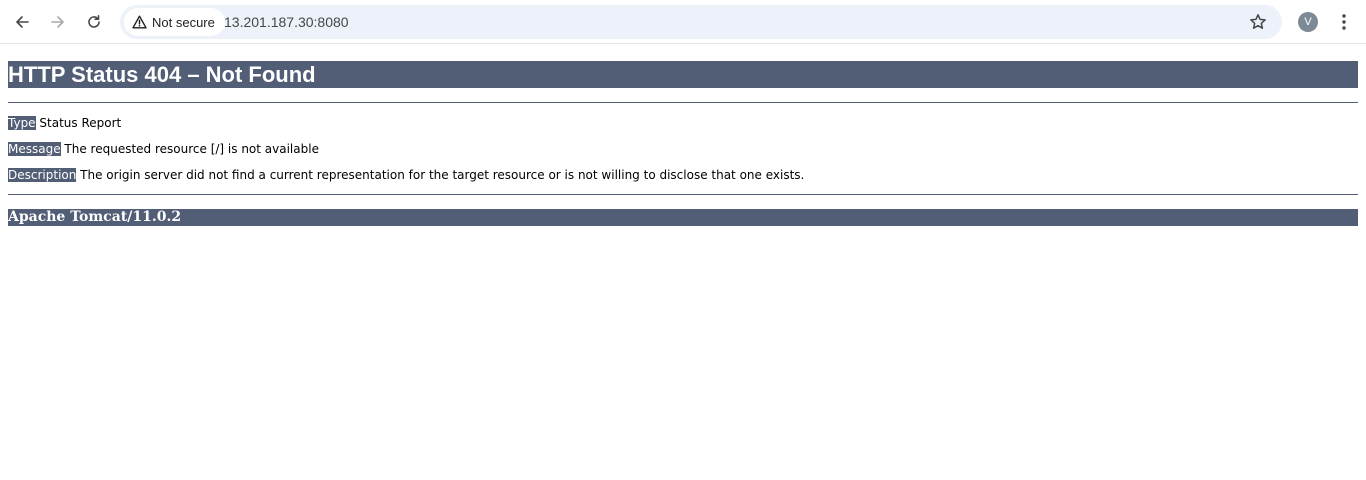  I want to click on reload-button, so click(94, 22).